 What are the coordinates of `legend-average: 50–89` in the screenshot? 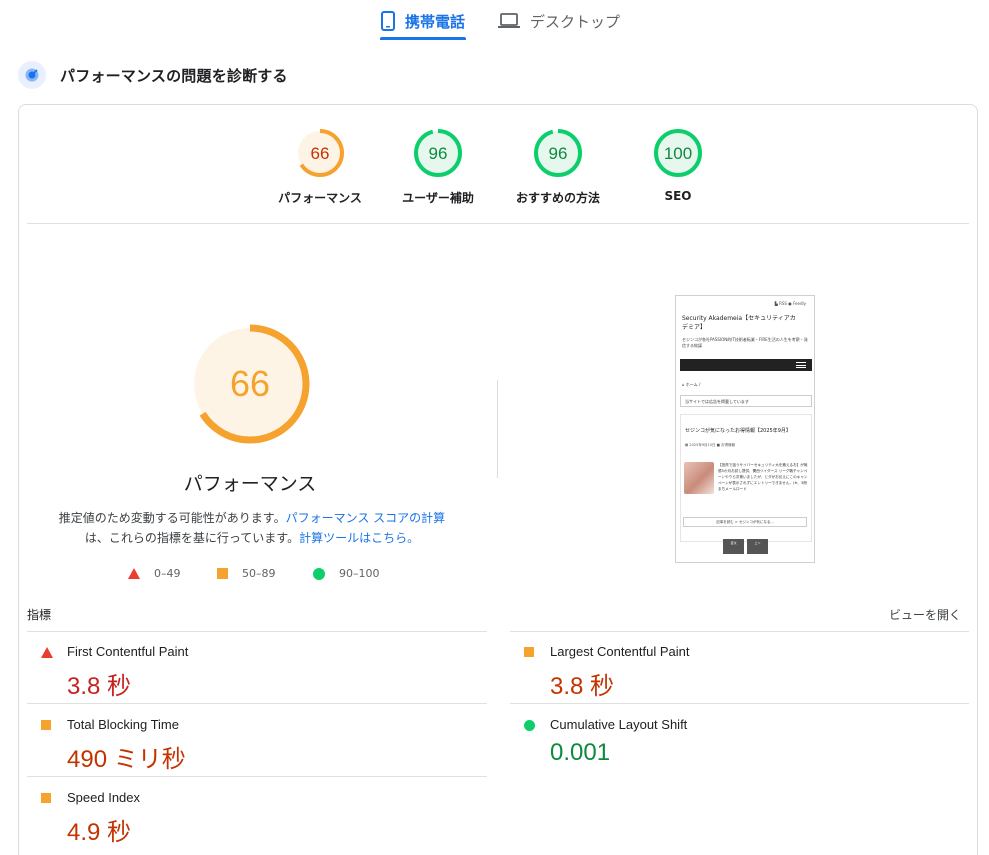 It's located at (246, 573).